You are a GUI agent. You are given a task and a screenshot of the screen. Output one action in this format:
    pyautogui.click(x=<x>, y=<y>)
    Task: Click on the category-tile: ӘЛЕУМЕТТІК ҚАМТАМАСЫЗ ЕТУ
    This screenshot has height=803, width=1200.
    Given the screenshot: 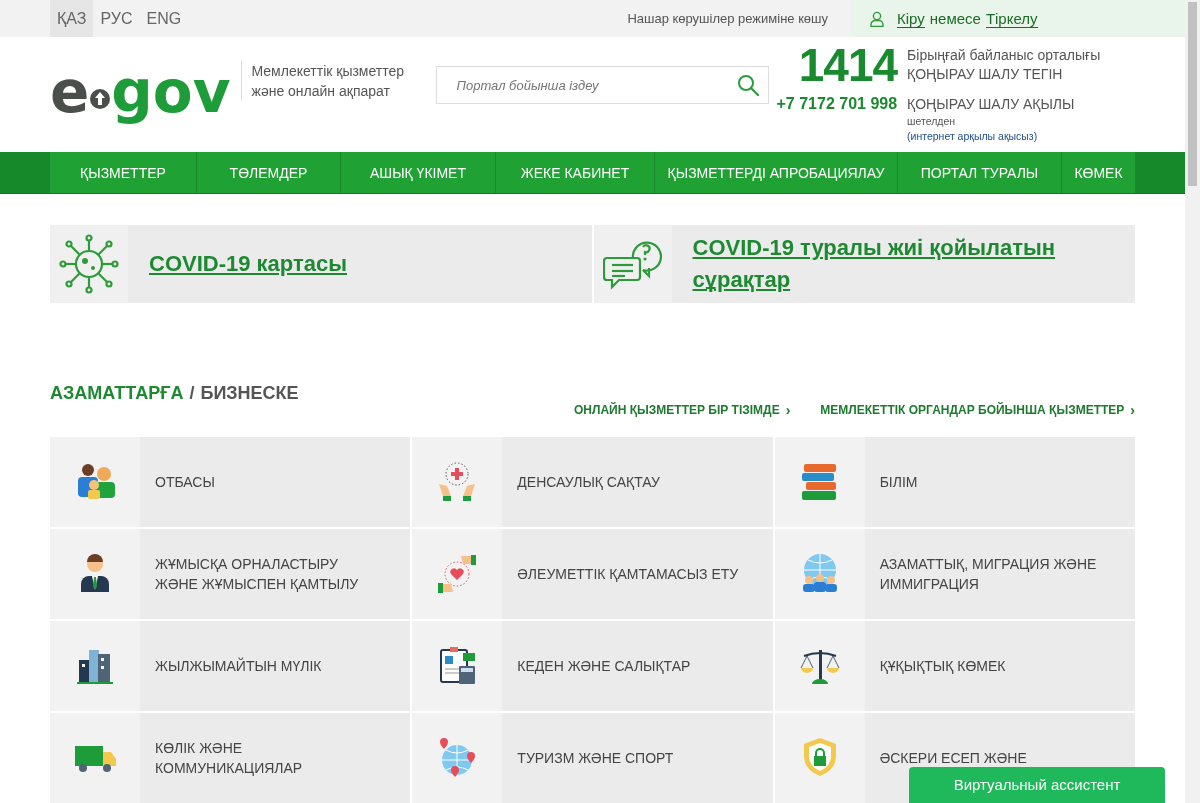 What is the action you would take?
    pyautogui.click(x=592, y=574)
    